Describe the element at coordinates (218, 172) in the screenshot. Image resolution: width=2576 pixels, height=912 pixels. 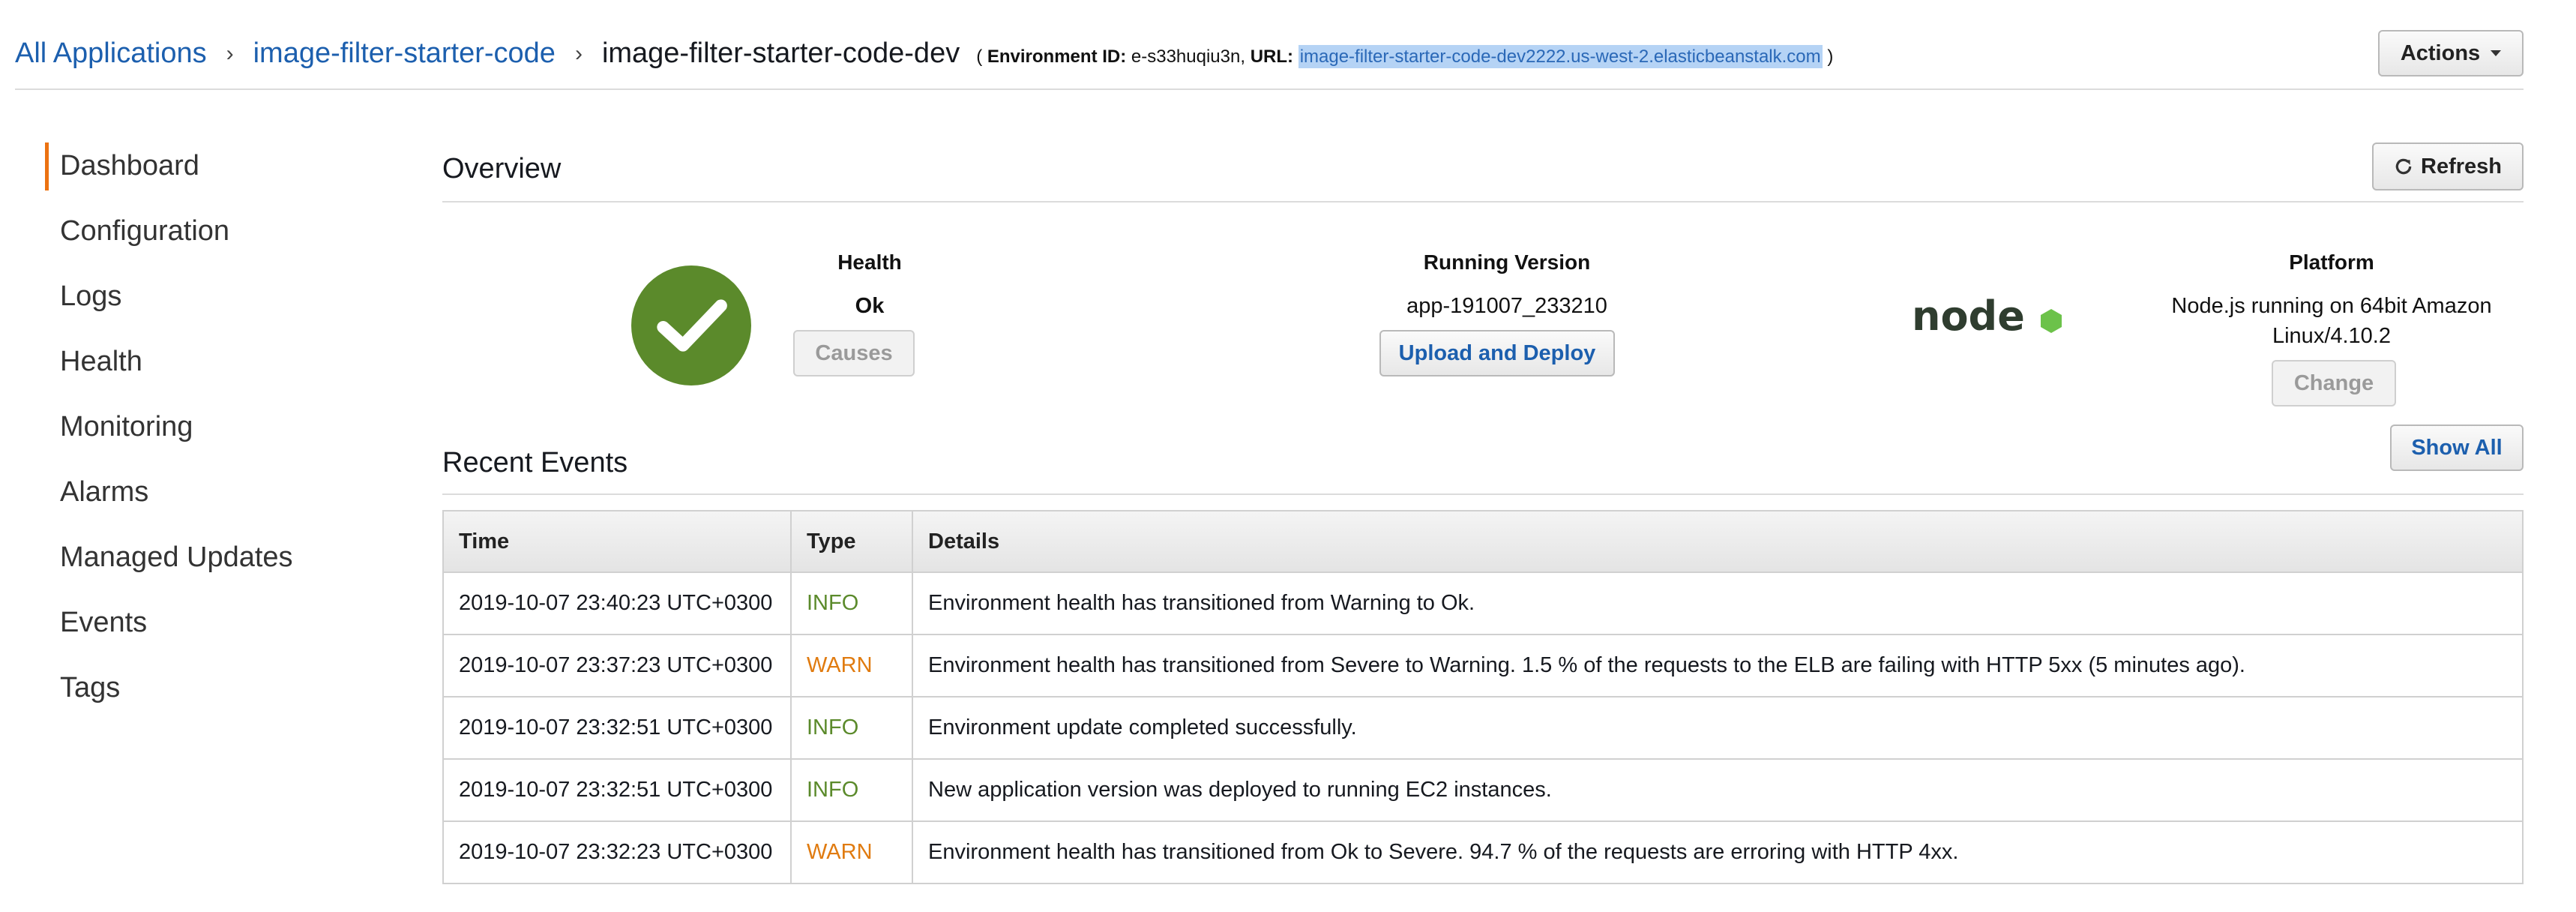
I see `sidebar-item-dashboard: Dashboard` at that location.